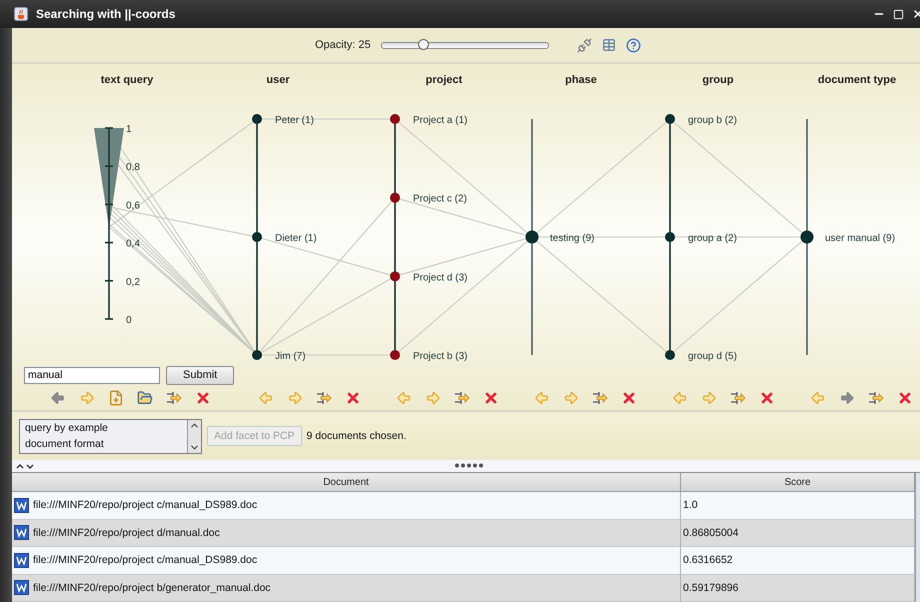 Image resolution: width=920 pixels, height=602 pixels. I want to click on node-label: Project c (2), so click(440, 199).